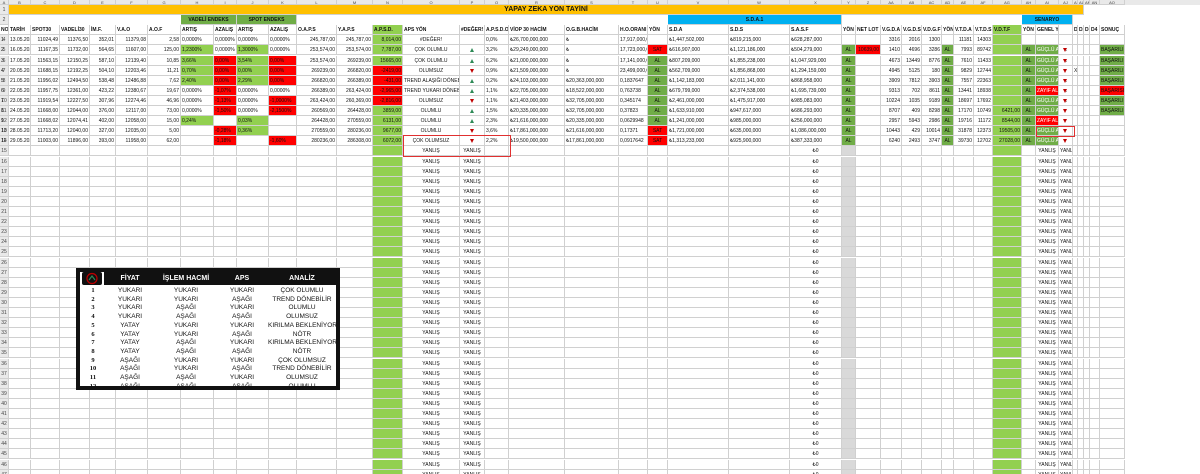 Image resolution: width=1200 pixels, height=474 pixels. What do you see at coordinates (658, 141) in the screenshot?
I see `cell-yon: SAT` at bounding box center [658, 141].